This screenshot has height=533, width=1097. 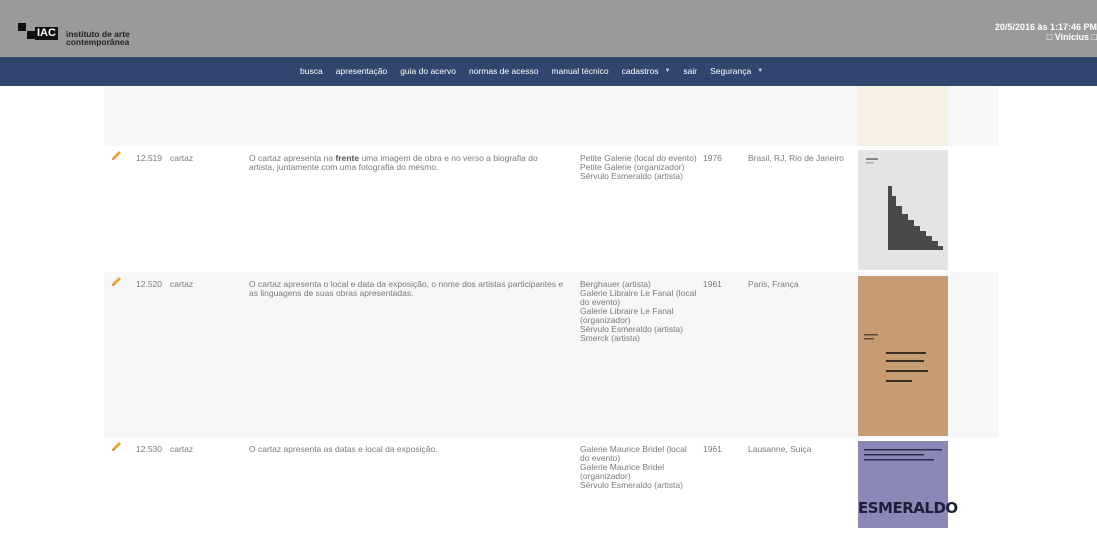 I want to click on logo-mark: IAC, so click(x=40, y=34).